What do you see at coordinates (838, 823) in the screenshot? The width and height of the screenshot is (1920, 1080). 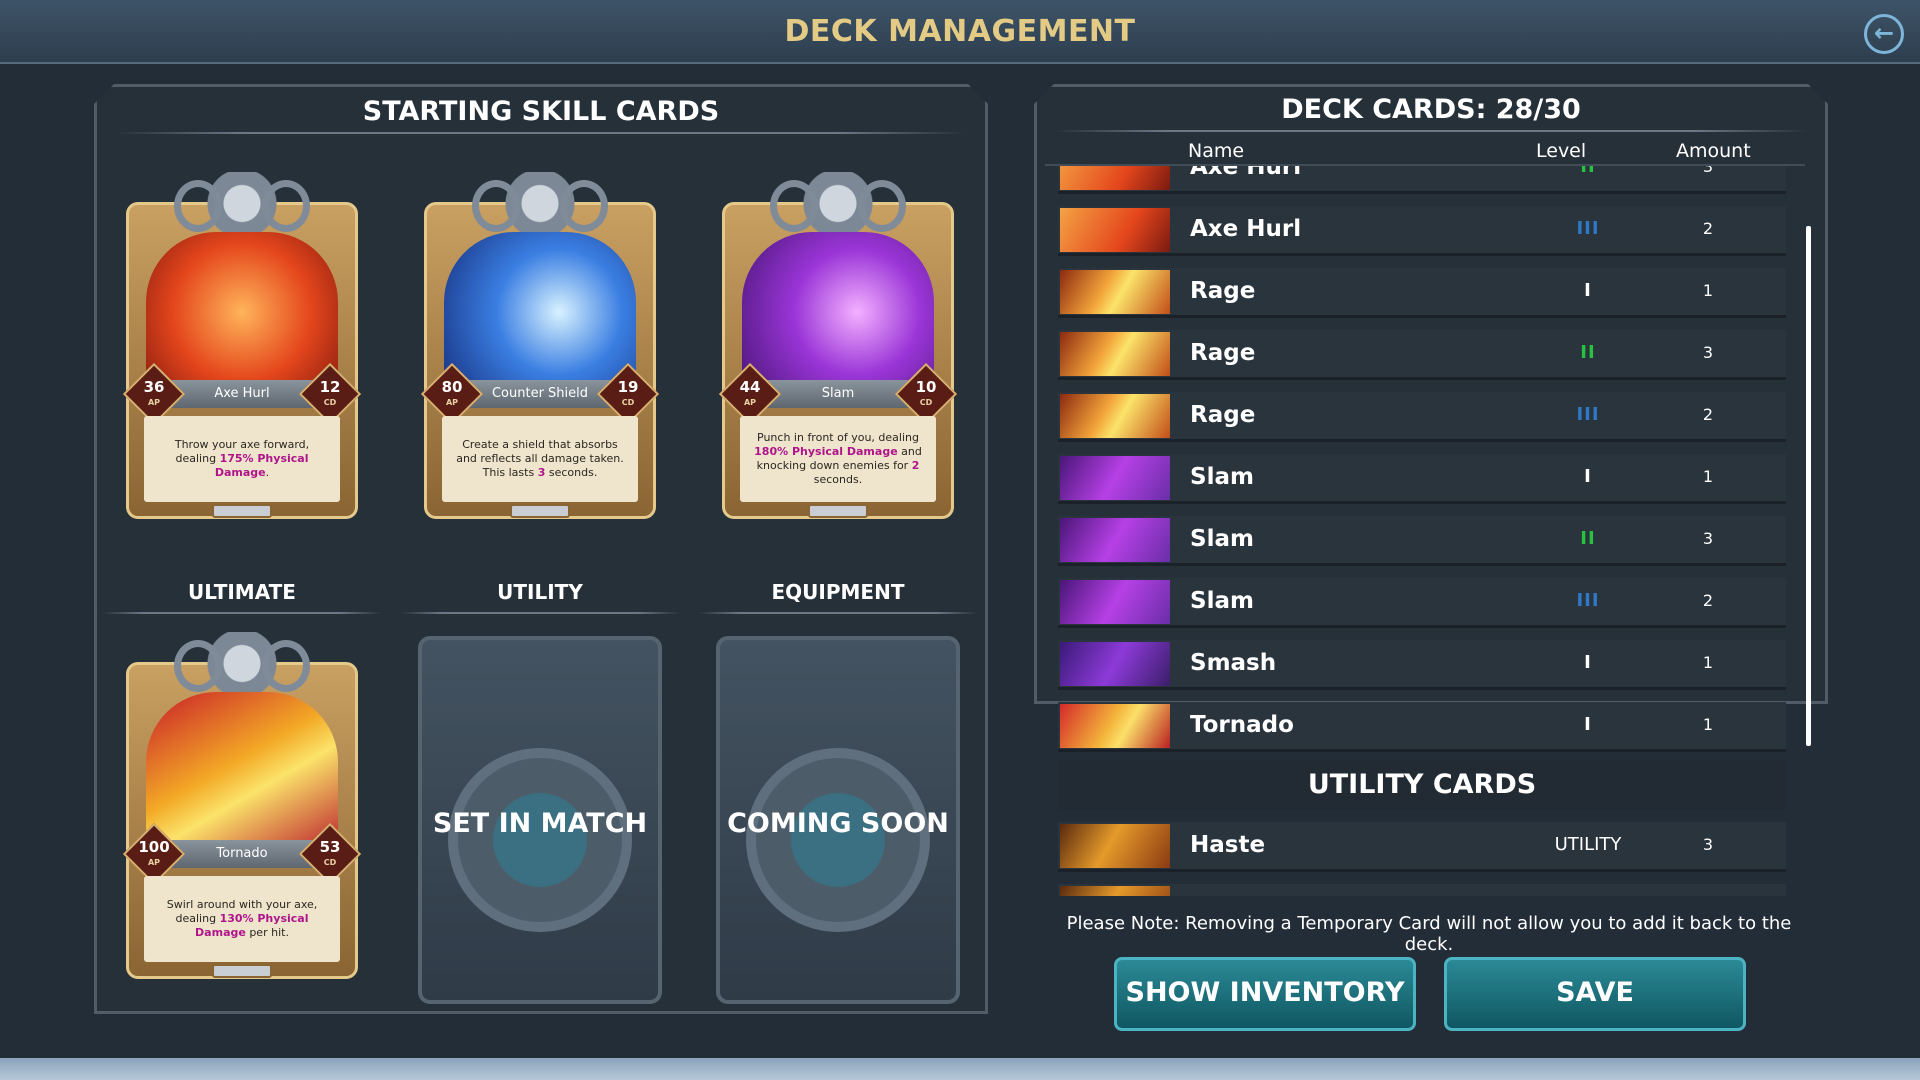 I see `slot-label: COMING SOON` at bounding box center [838, 823].